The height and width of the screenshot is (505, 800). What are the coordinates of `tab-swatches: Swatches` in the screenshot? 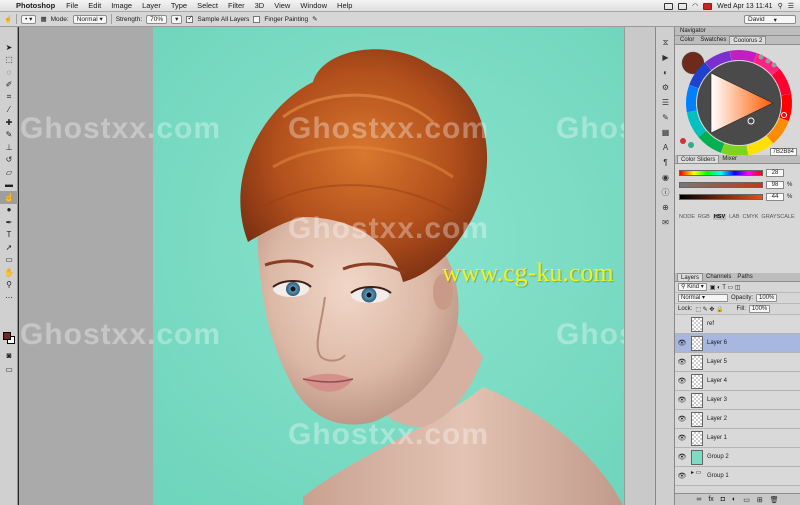 It's located at (713, 40).